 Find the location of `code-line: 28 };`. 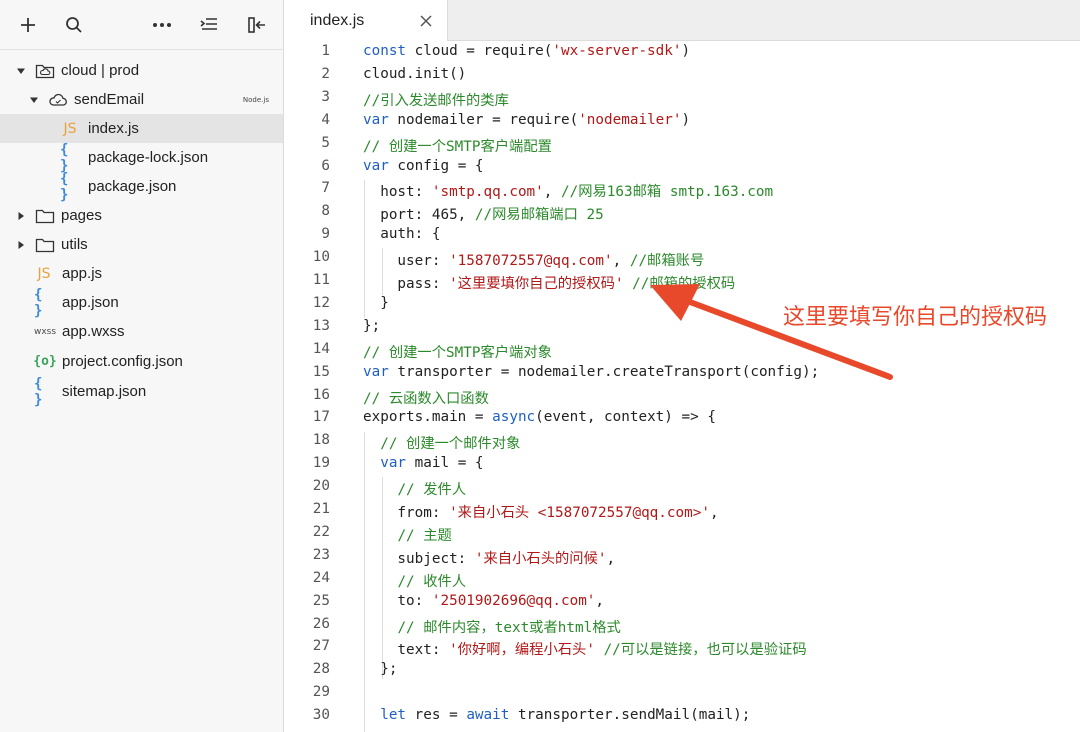

code-line: 28 }; is located at coordinates (682, 672).